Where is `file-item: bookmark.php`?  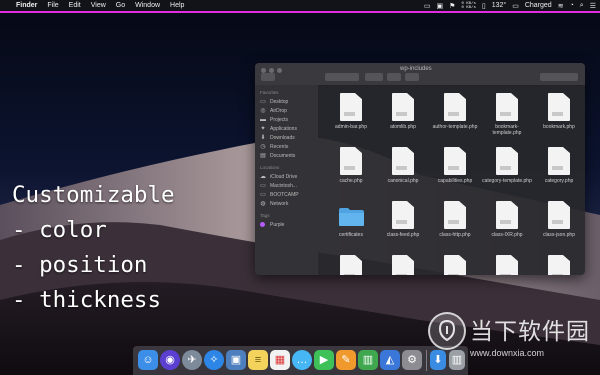
file-item: bookmark.php is located at coordinates (559, 118).